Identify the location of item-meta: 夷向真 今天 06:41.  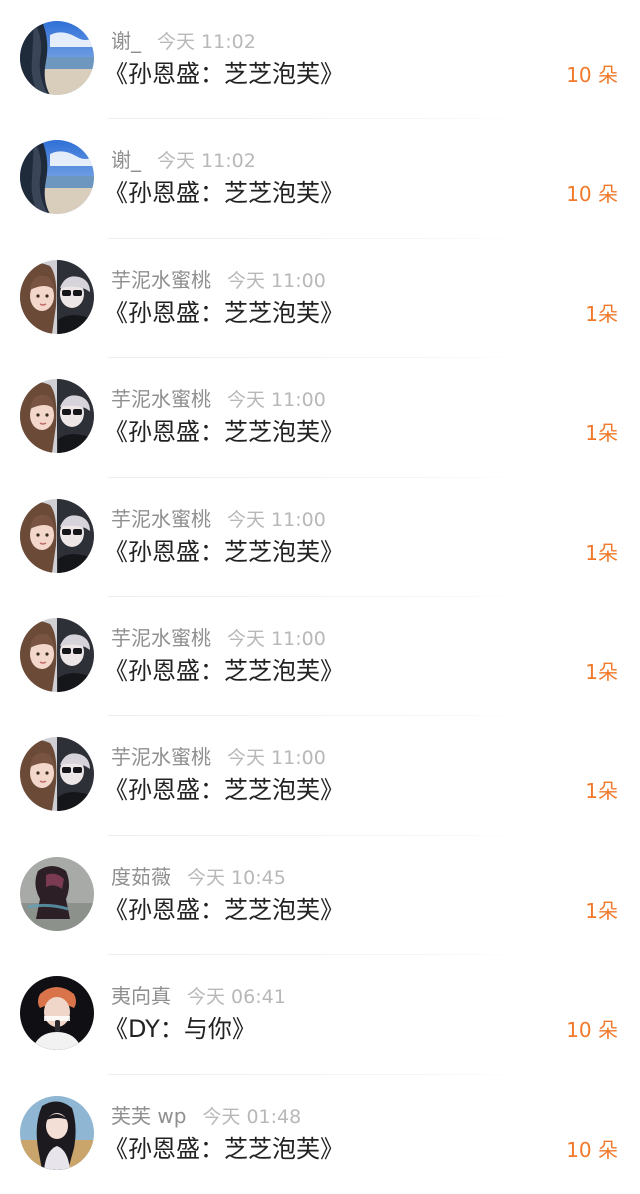
(198, 996).